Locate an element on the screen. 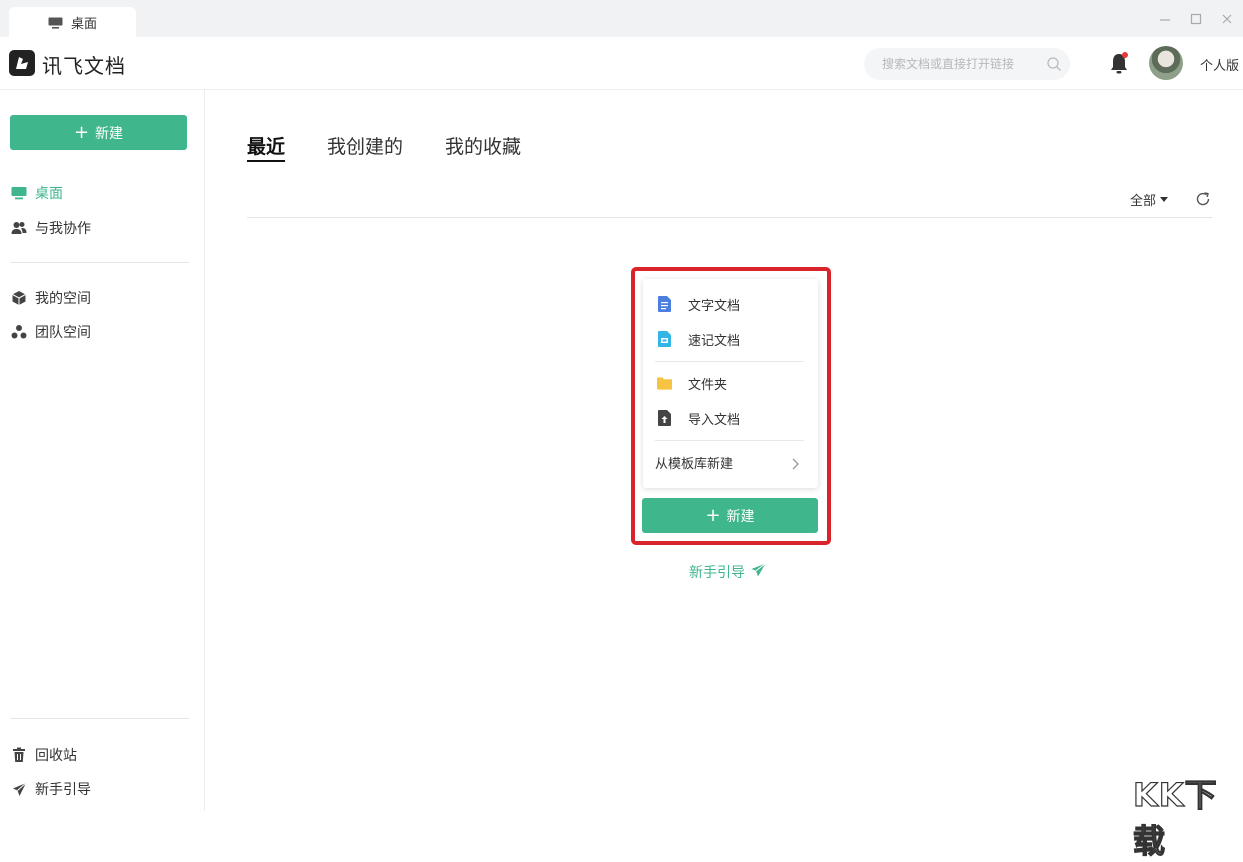 This screenshot has height=862, width=1243. avatar is located at coordinates (1166, 63).